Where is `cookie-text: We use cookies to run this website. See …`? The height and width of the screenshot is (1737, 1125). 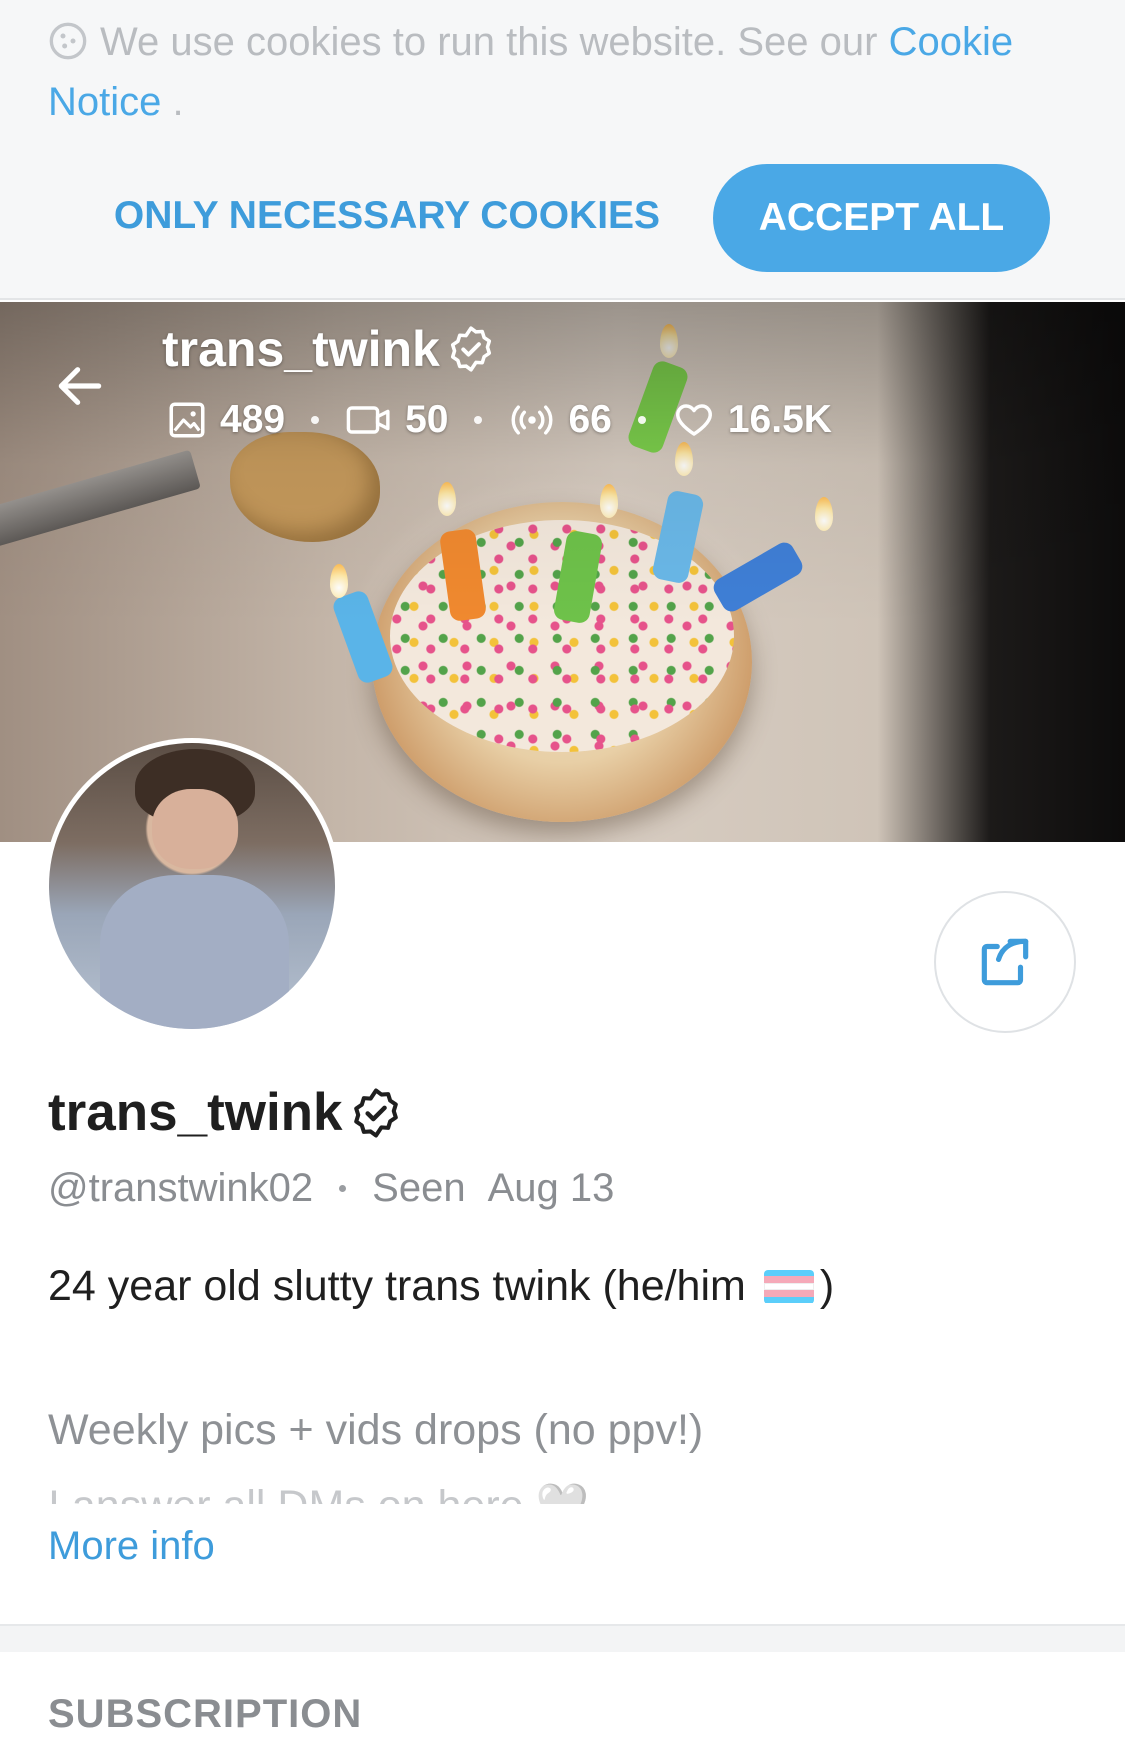
cookie-text: We use cookies to run this website. See … is located at coordinates (489, 42).